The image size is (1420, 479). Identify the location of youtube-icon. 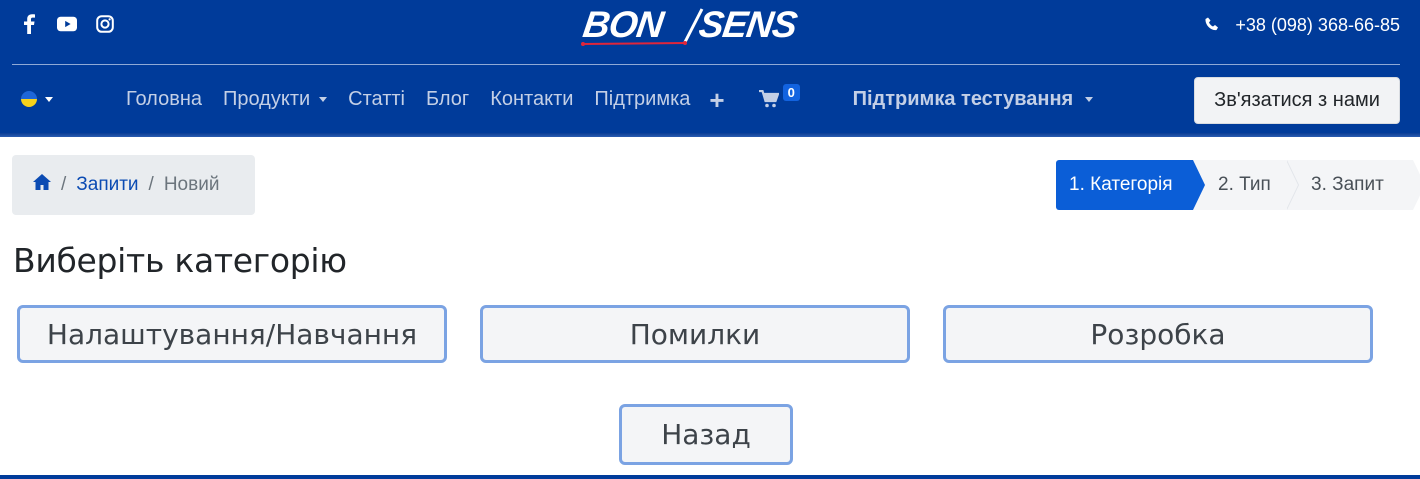
(67, 24).